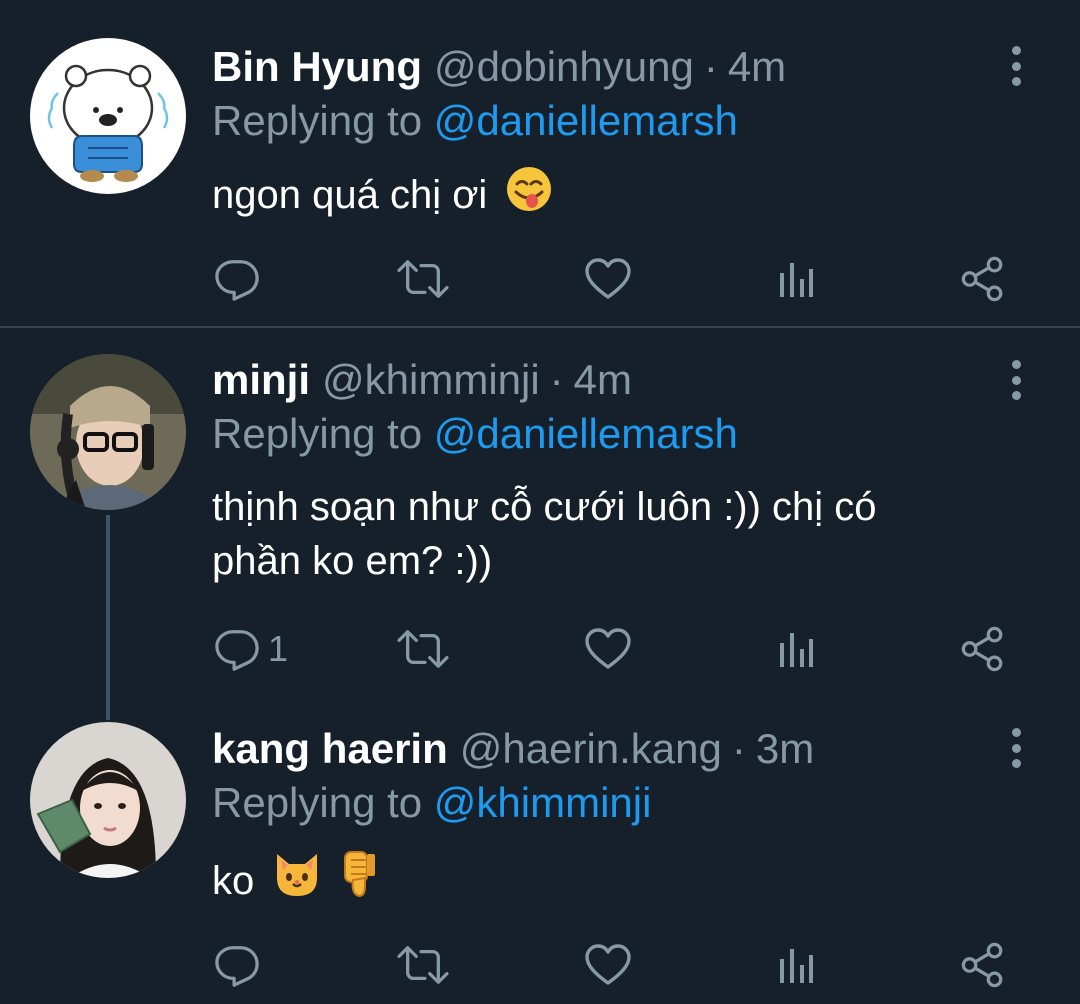 This screenshot has height=1004, width=1080. I want to click on girl-selfie-icon, so click(108, 800).